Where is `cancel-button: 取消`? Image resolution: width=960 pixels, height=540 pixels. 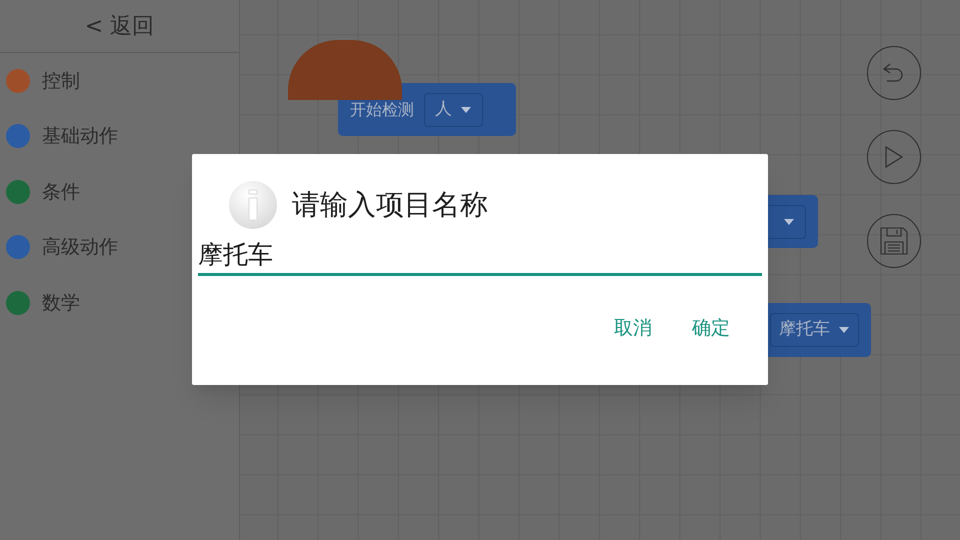
cancel-button: 取消 is located at coordinates (633, 328).